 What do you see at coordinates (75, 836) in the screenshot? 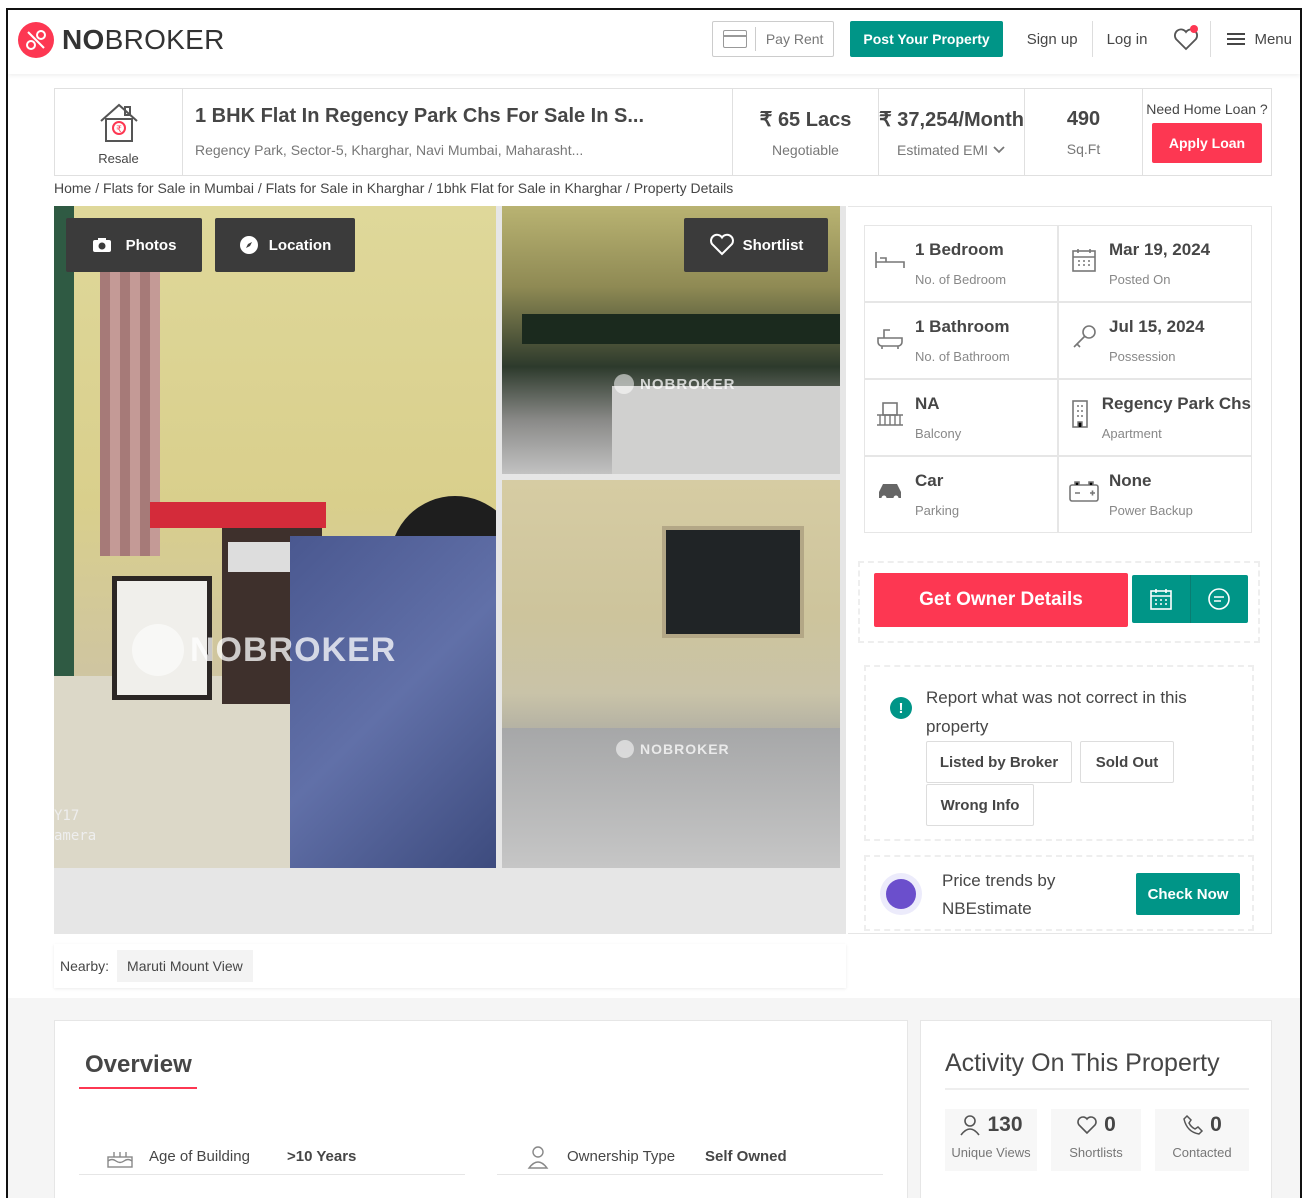
I see `camera-text-line-2: amera` at bounding box center [75, 836].